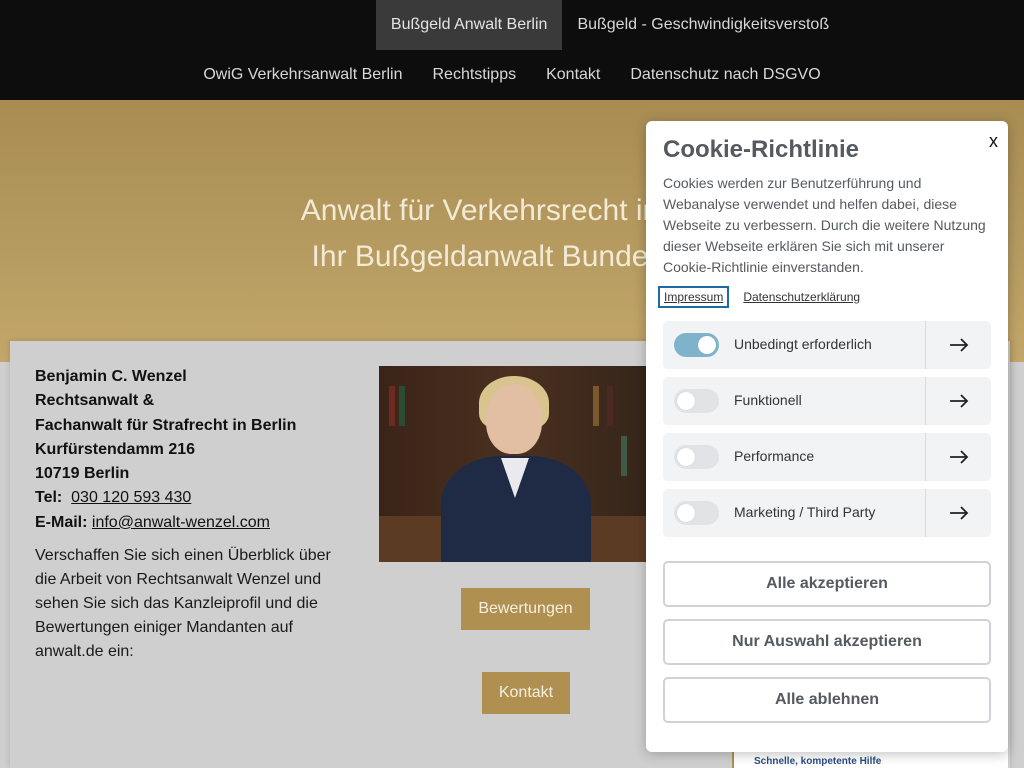  I want to click on toggle-functional, so click(696, 401).